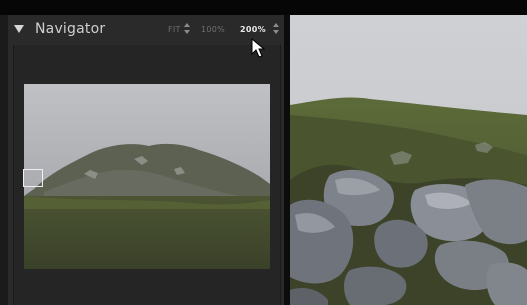  I want to click on fit-stepper-icon, so click(187, 29).